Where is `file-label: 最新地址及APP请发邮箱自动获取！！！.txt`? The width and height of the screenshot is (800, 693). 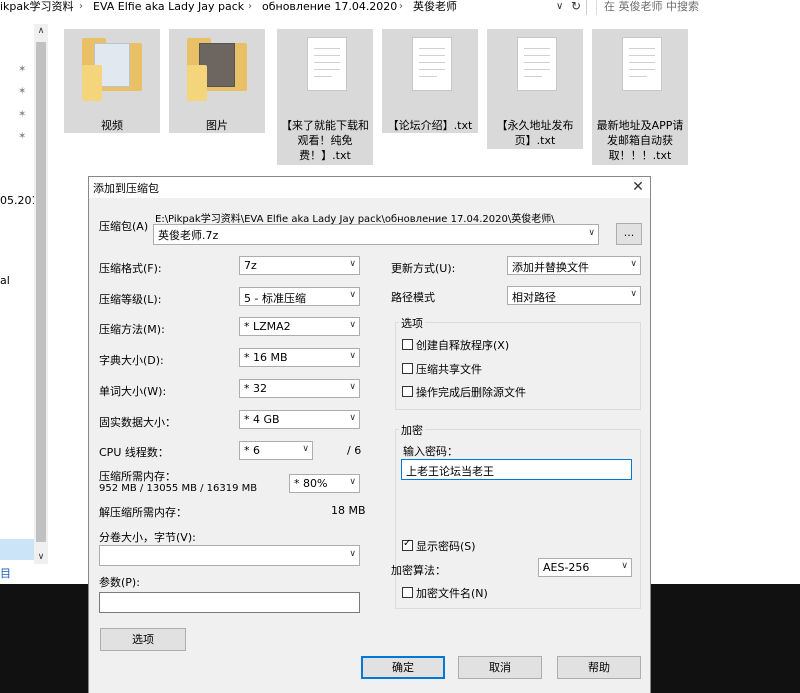 file-label: 最新地址及APP请发邮箱自动获取！！！.txt is located at coordinates (640, 140).